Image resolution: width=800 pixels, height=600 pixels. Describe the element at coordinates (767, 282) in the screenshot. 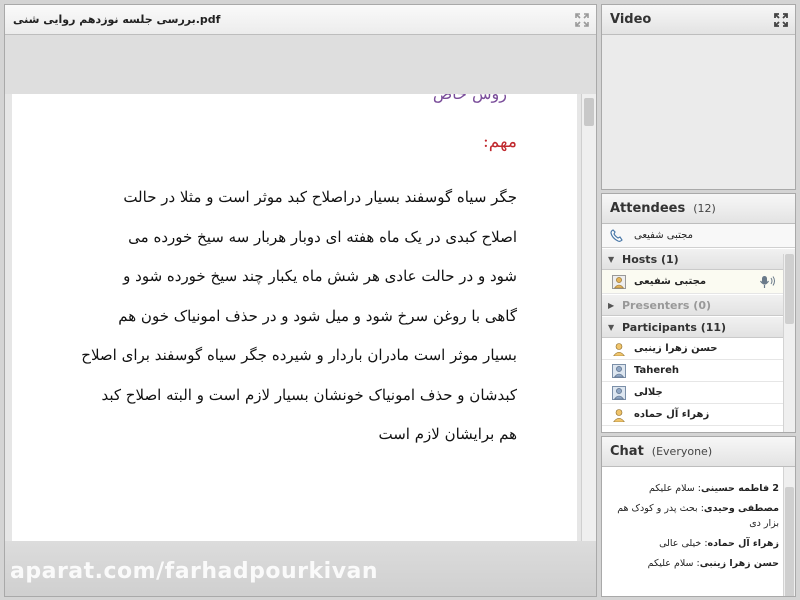

I see `microphone-icon` at that location.